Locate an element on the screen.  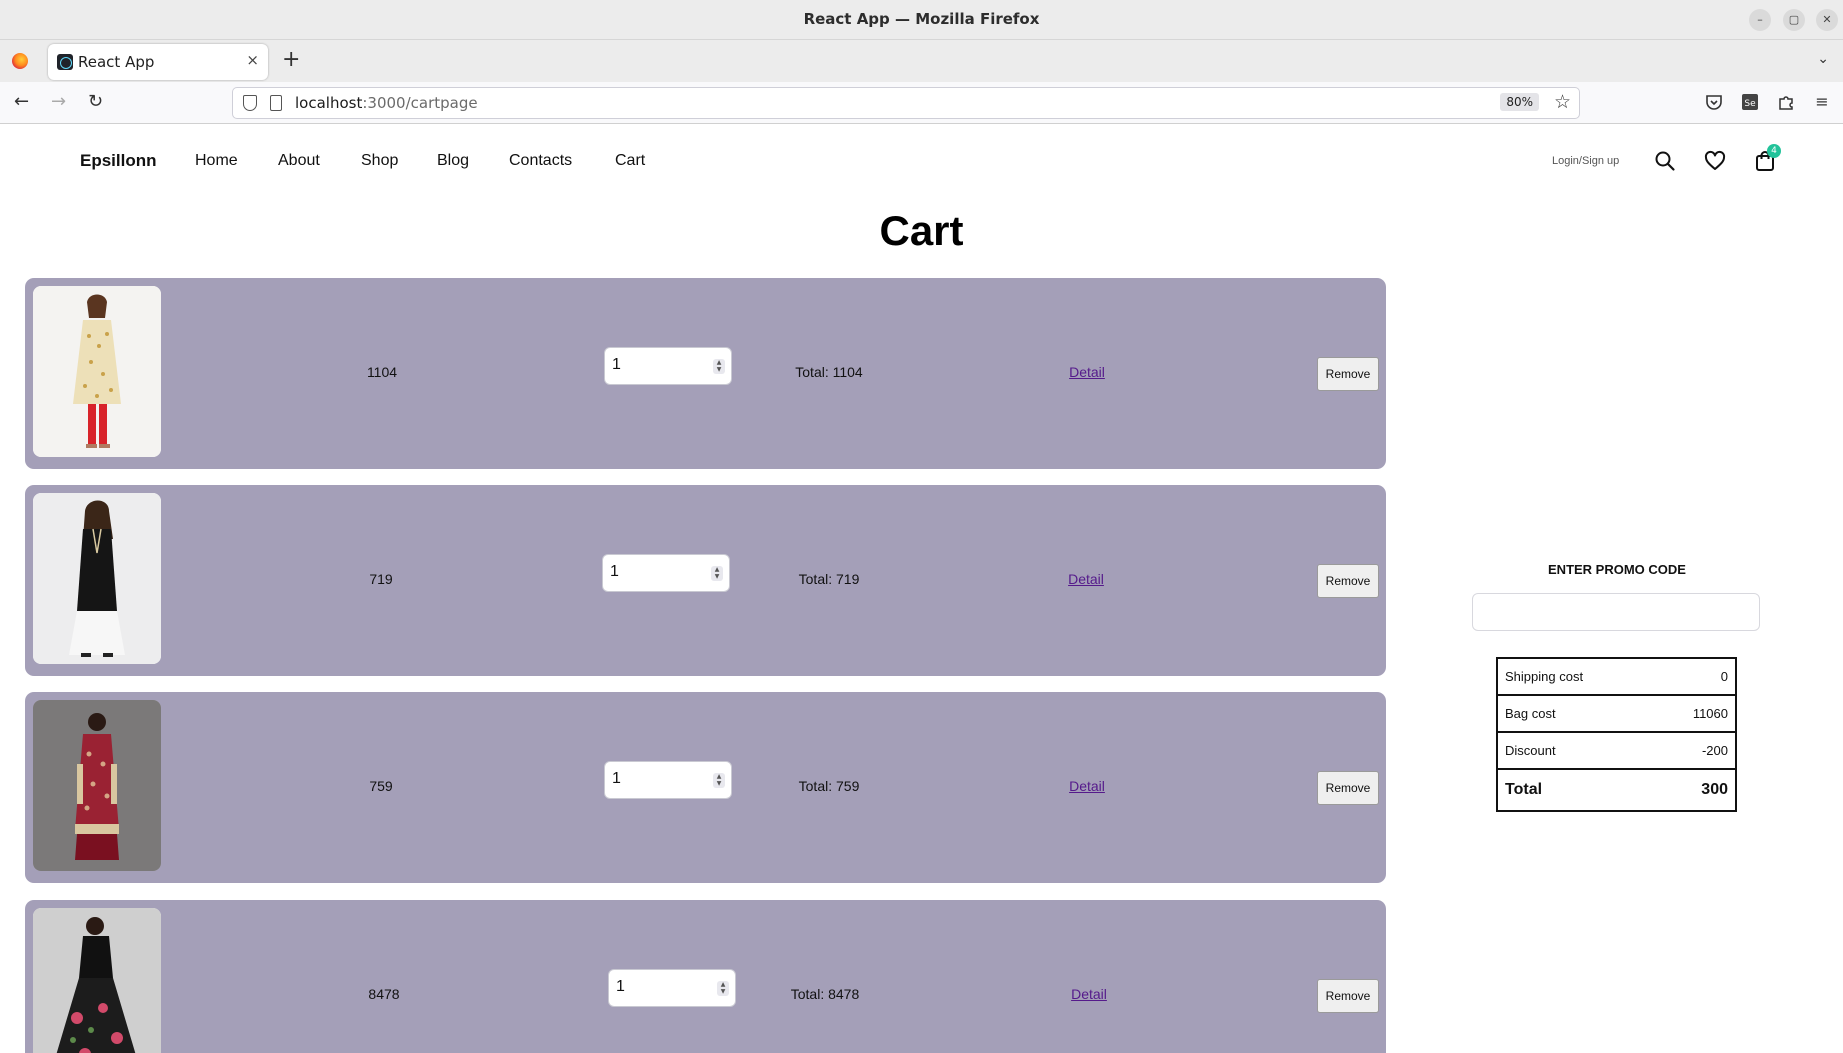
summary-label: Discount is located at coordinates (1530, 750).